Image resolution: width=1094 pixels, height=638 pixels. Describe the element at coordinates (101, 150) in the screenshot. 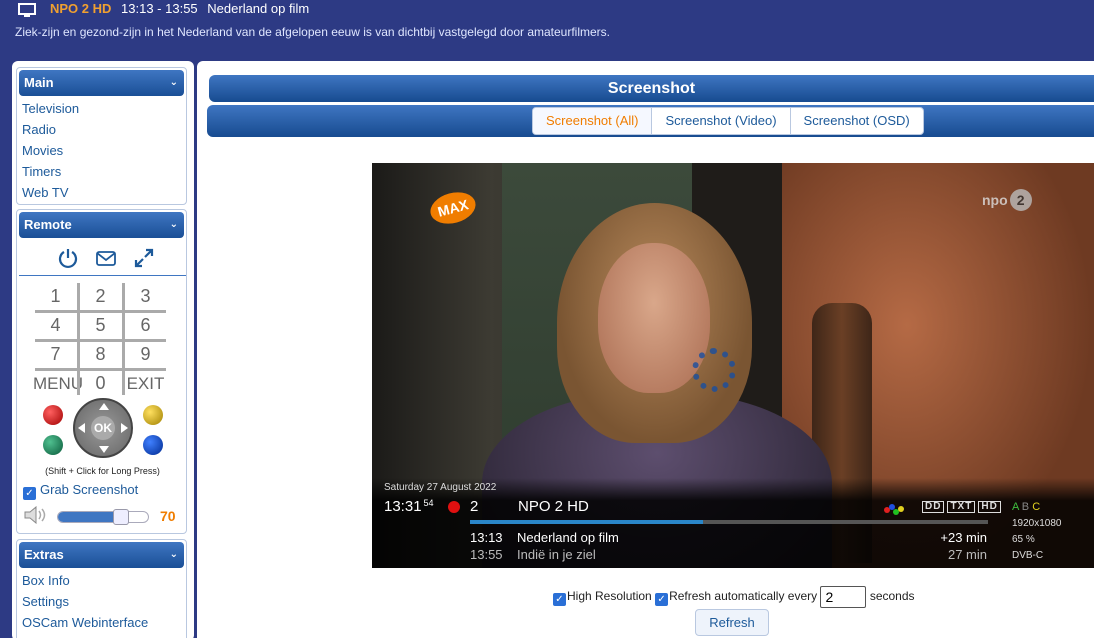

I see `sidebar-item-movies: Movies` at that location.